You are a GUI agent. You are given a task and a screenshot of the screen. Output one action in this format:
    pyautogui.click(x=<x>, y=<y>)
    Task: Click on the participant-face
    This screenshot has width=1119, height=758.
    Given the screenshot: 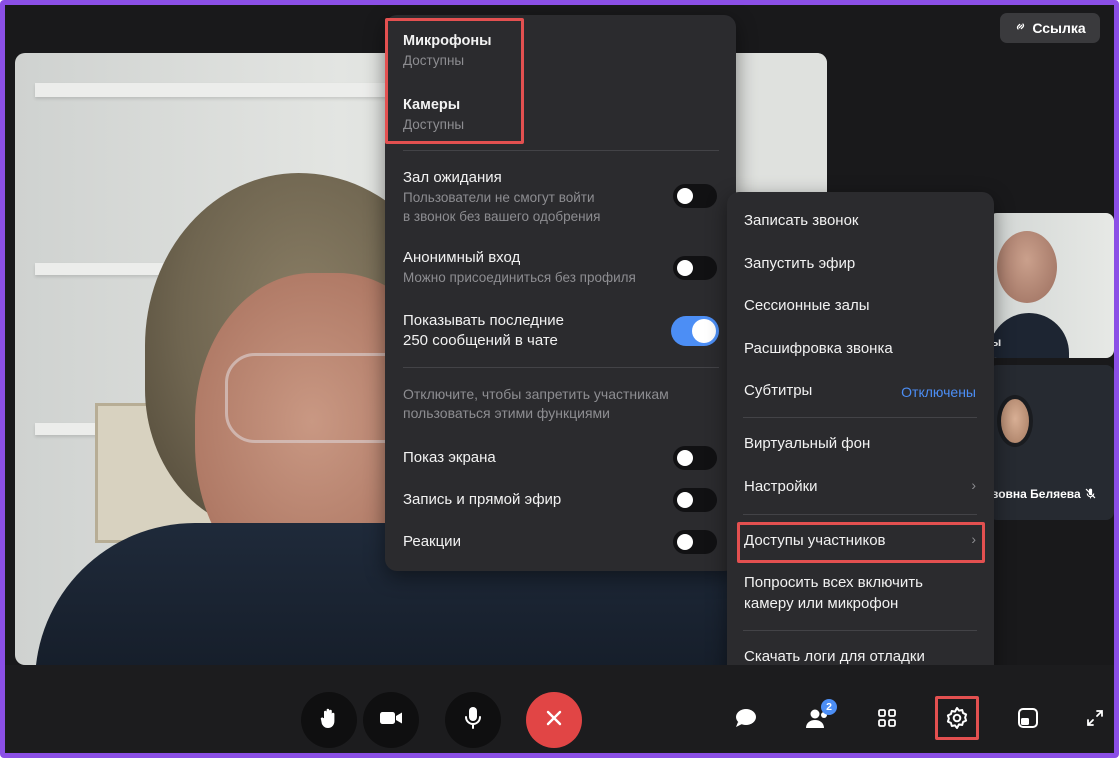 What is the action you would take?
    pyautogui.click(x=1027, y=267)
    